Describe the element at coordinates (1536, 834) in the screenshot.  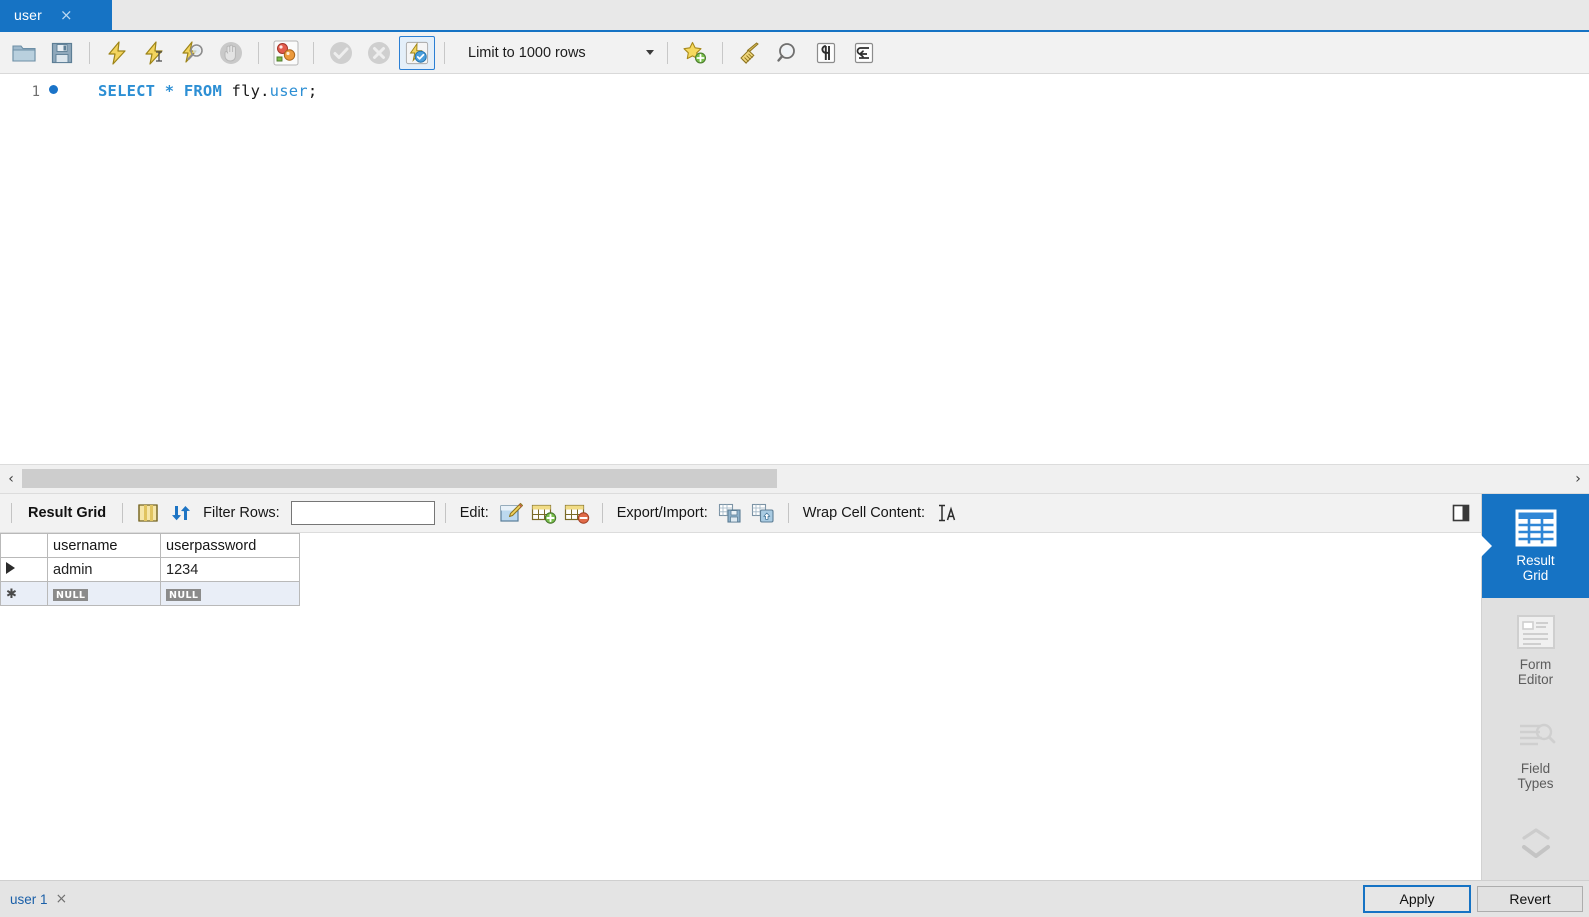
I see `chevron-up-icon` at that location.